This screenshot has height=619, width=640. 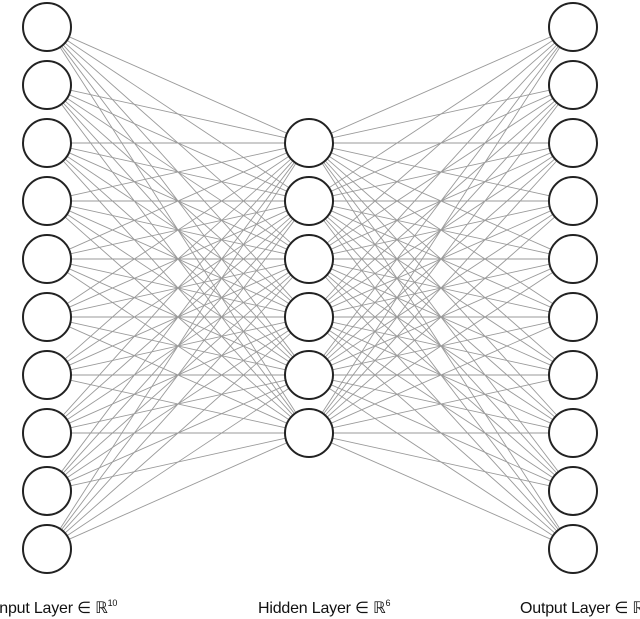 I want to click on hidden-layer-label: Hidden Layer ∈ ℝ6, so click(x=324, y=607).